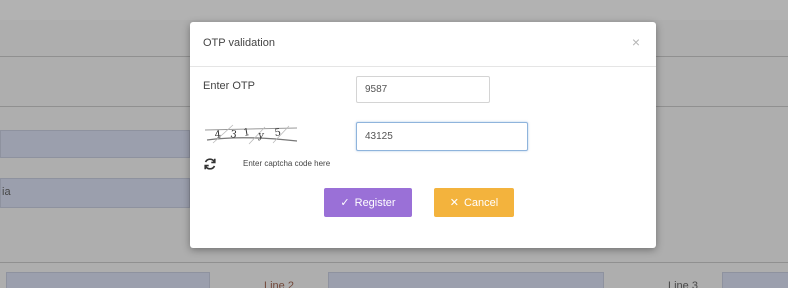 The image size is (788, 288). What do you see at coordinates (636, 42) in the screenshot?
I see `close-icon: ×` at bounding box center [636, 42].